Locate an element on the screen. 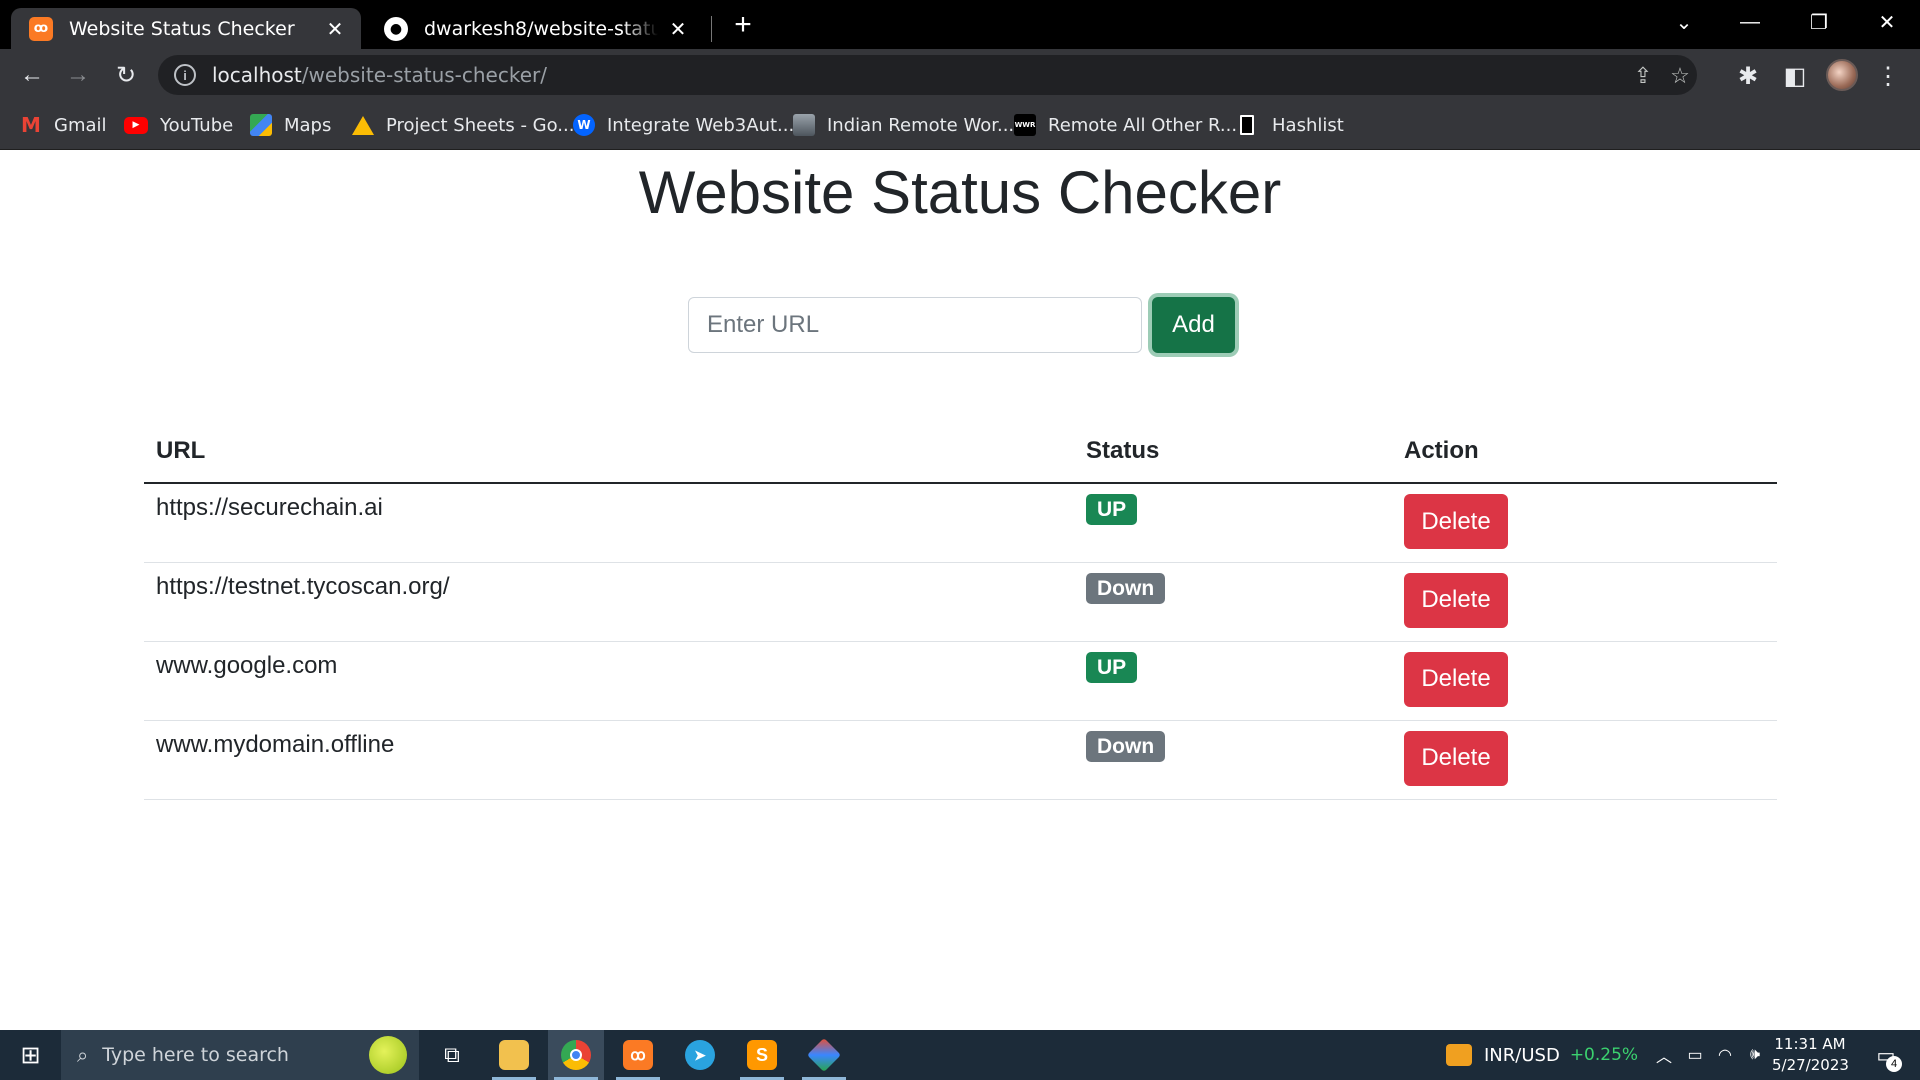 Image resolution: width=1920 pixels, height=1080 pixels. share-icon: ⇪ is located at coordinates (1643, 76).